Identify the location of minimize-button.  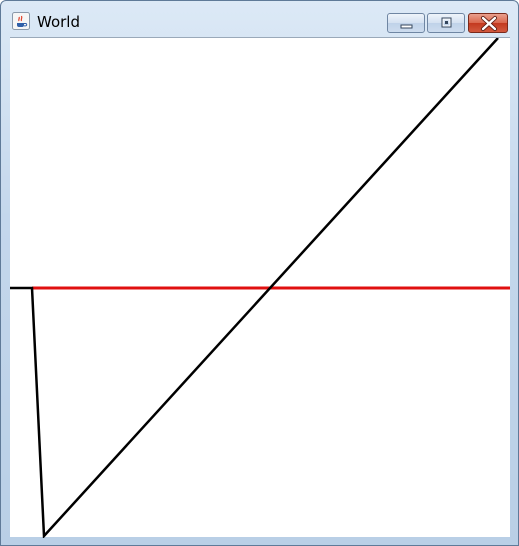
(406, 23).